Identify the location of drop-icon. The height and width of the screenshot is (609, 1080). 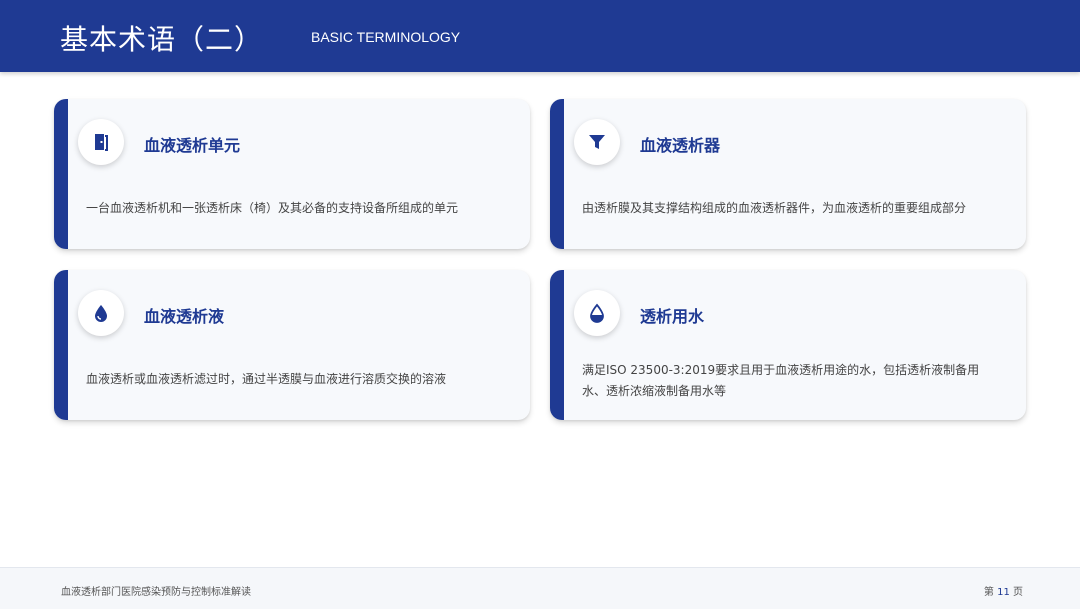
(101, 313).